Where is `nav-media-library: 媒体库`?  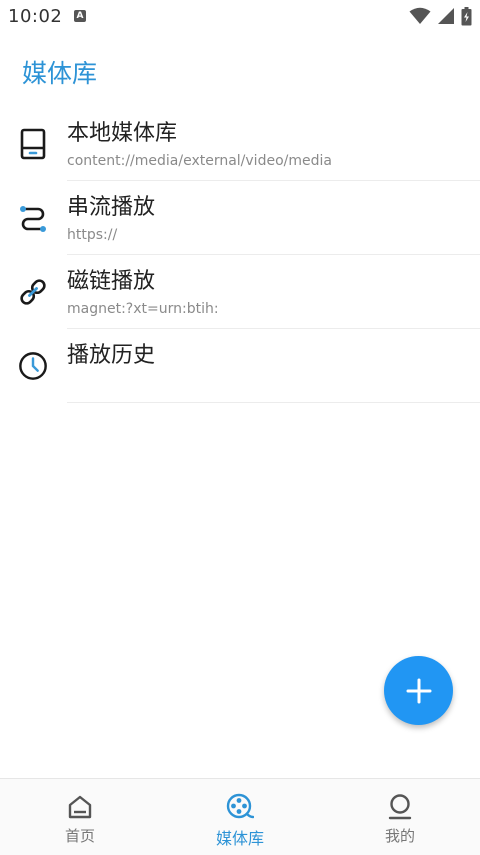 nav-media-library: 媒体库 is located at coordinates (240, 817).